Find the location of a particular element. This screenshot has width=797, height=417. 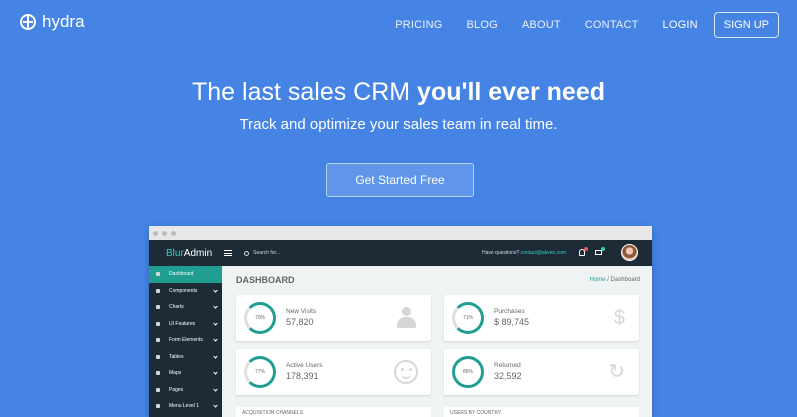

nav-blog: BLOG is located at coordinates (482, 25).